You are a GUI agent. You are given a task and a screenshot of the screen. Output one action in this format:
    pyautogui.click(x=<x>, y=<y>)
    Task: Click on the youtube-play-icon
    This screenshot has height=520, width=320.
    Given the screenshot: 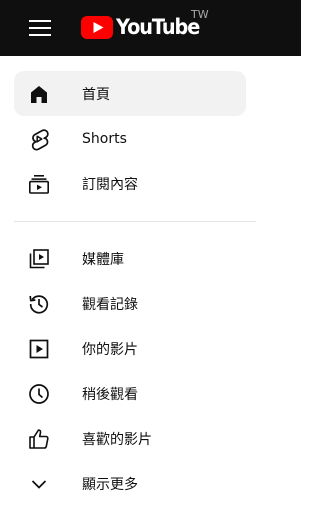 What is the action you would take?
    pyautogui.click(x=97, y=27)
    